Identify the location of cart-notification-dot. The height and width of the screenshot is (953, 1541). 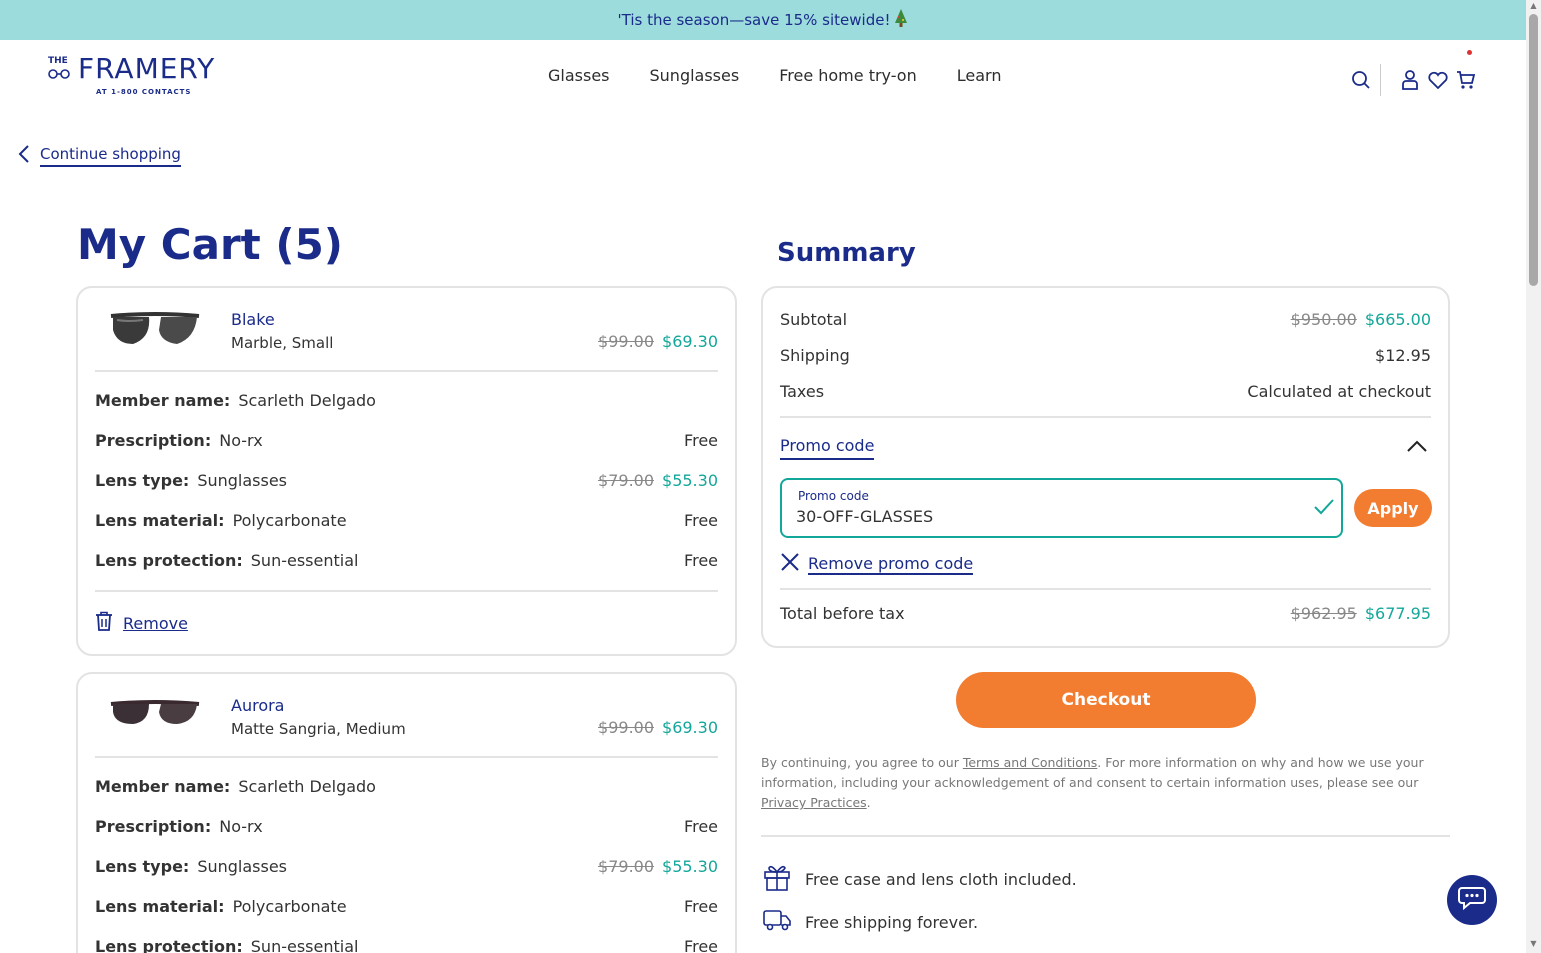
(1469, 52).